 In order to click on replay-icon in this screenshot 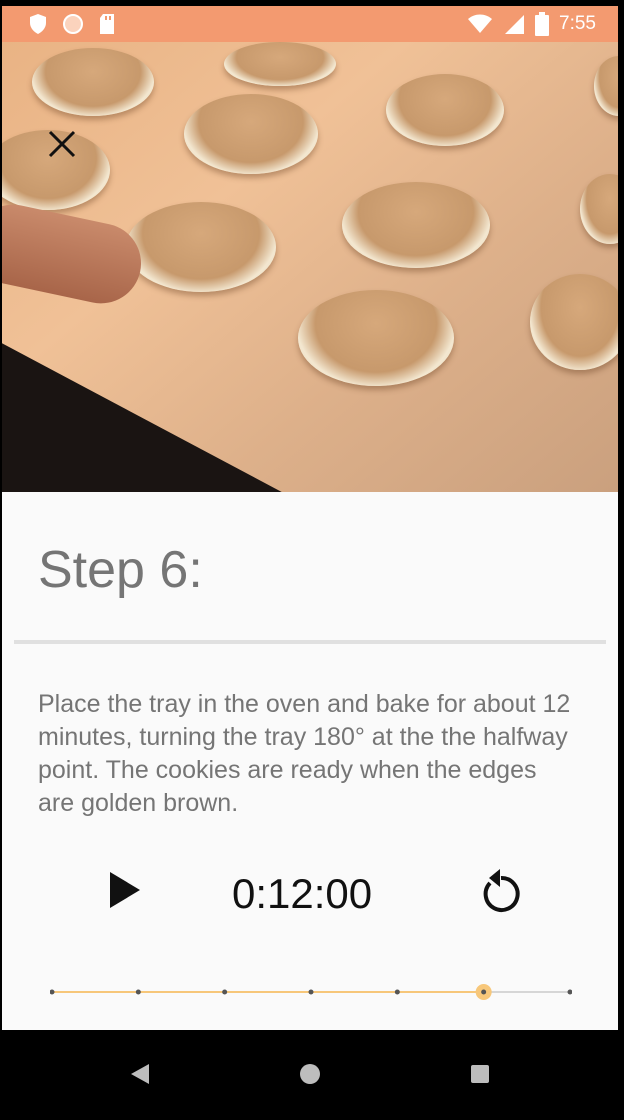, I will do `click(501, 890)`.